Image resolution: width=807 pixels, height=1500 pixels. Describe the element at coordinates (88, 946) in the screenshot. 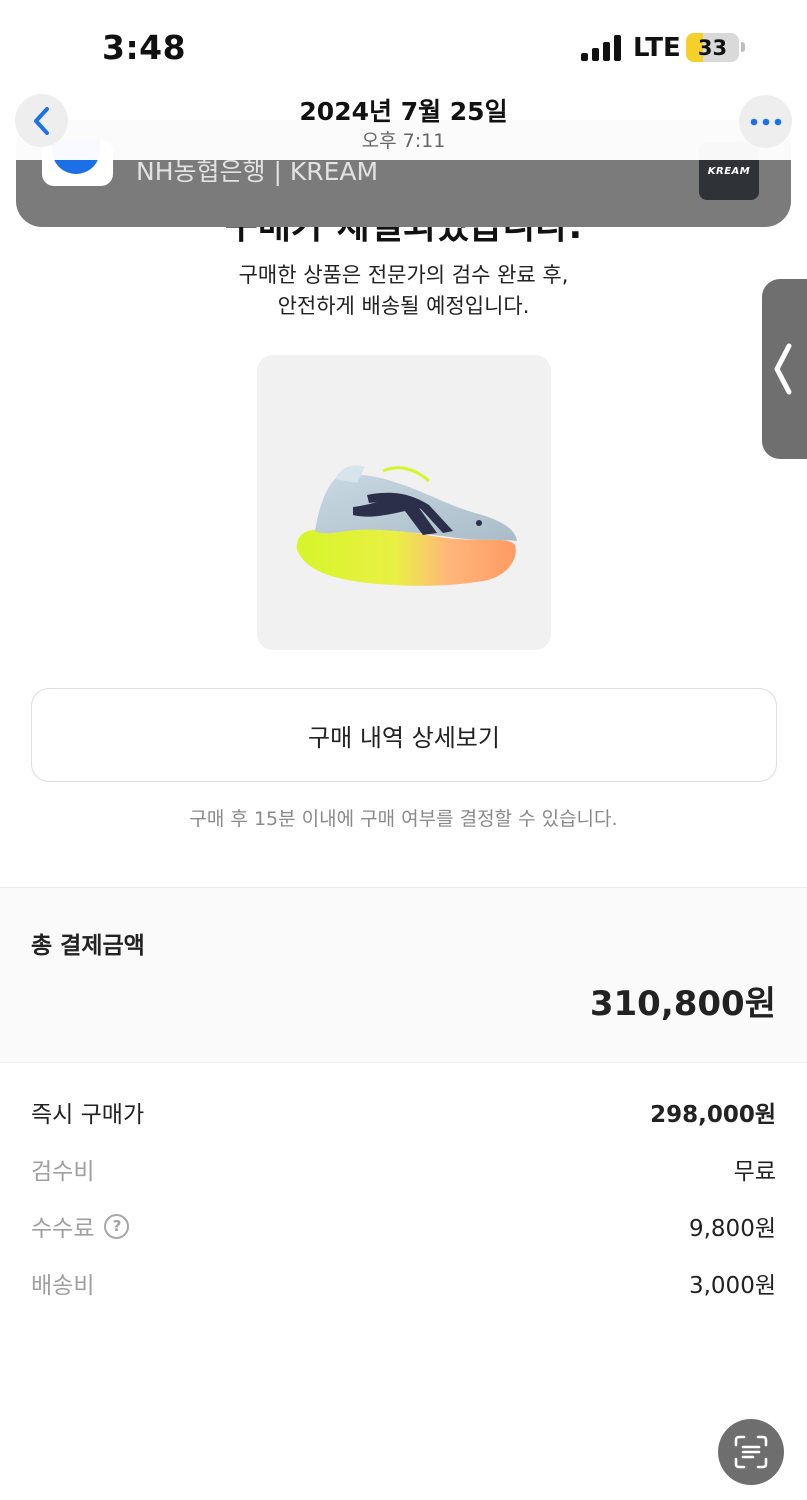

I see `total-label: 총 결제금액` at that location.